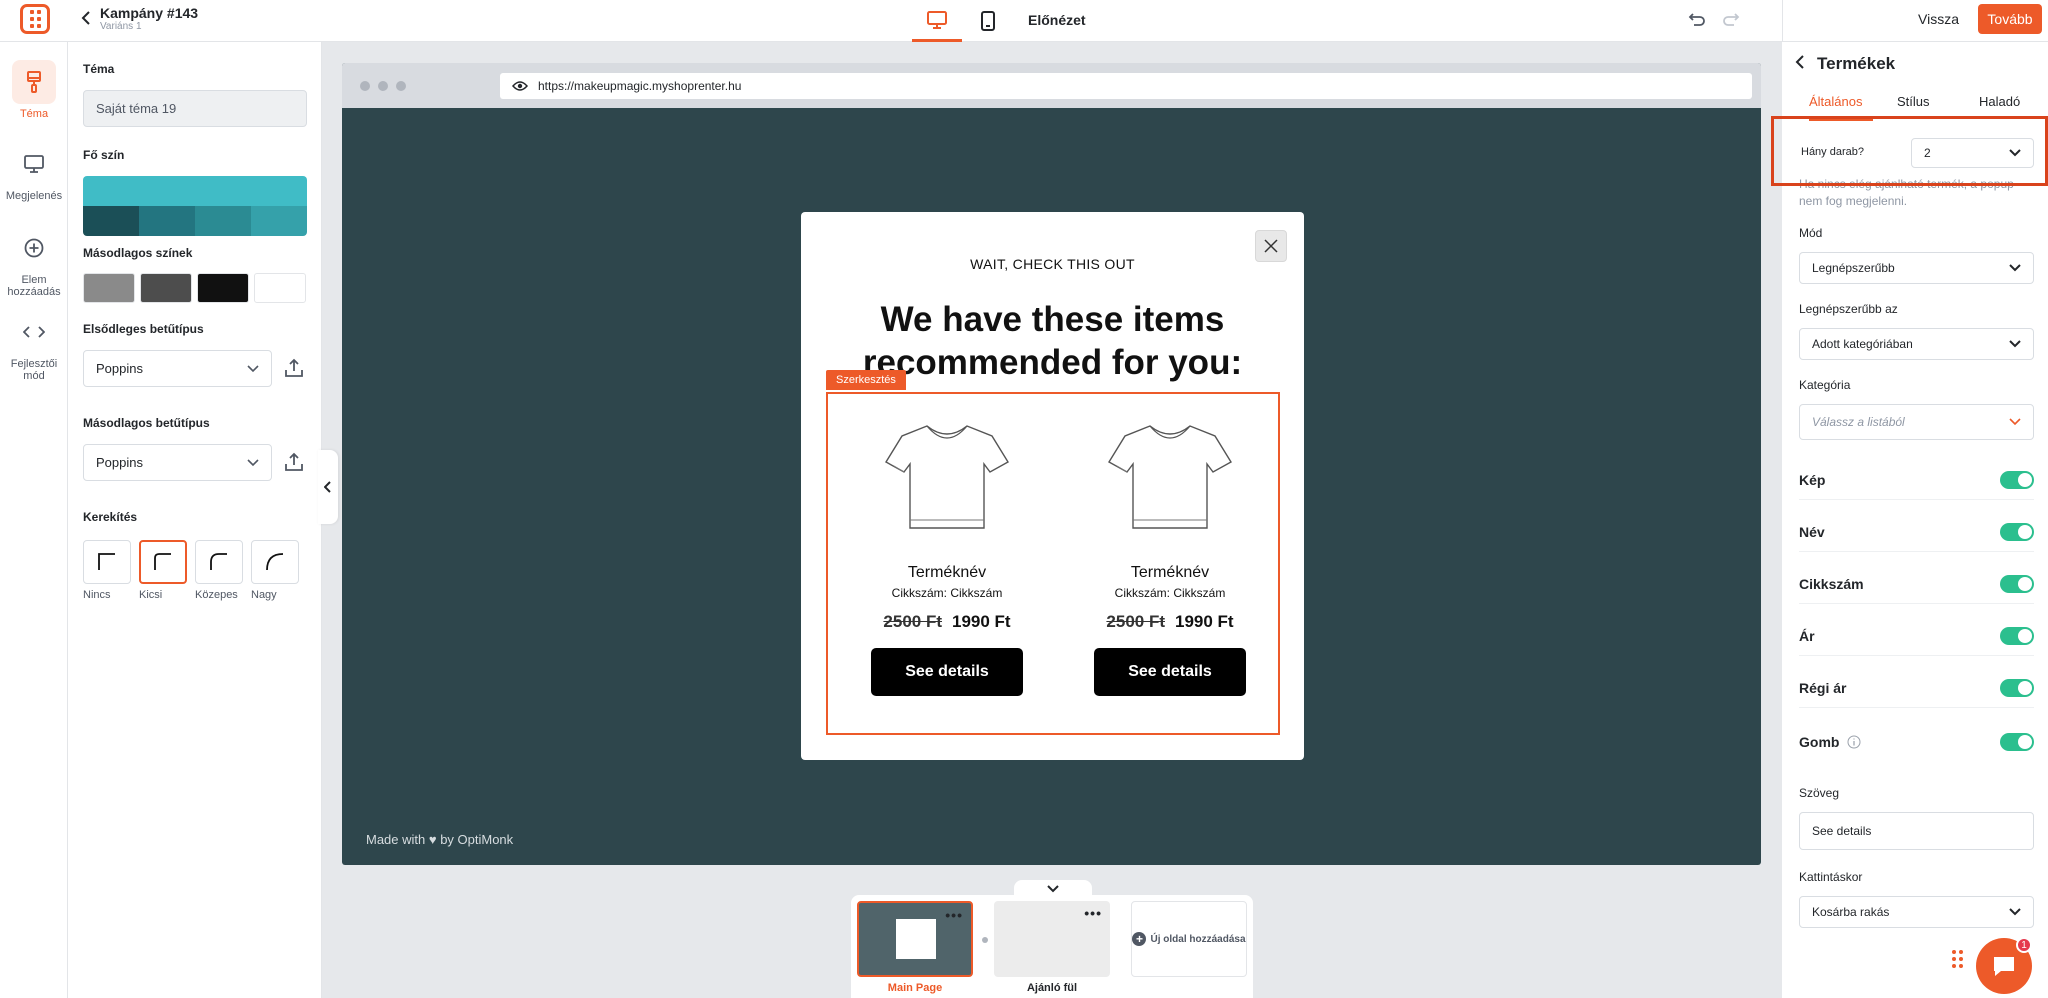 This screenshot has height=998, width=2048. I want to click on old-price-toggle, so click(2017, 687).